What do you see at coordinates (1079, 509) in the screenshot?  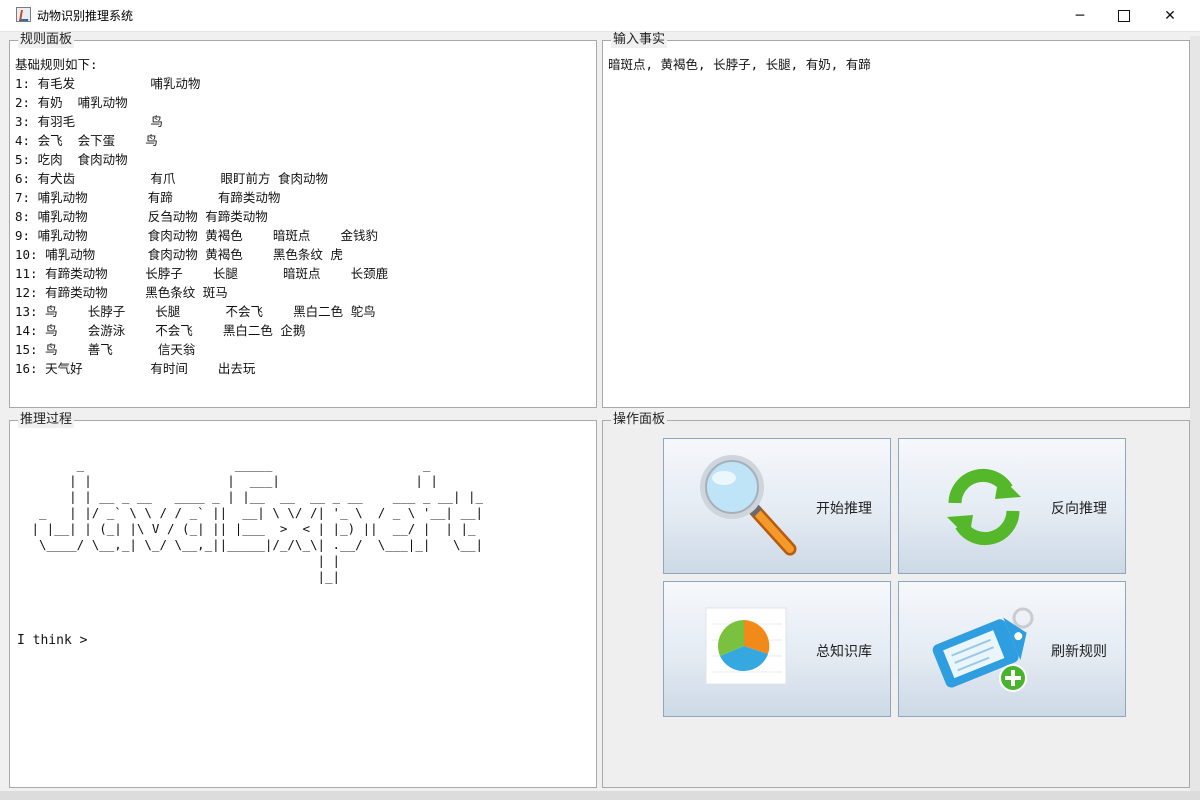 I see `reverse-inference-label: 反向推理` at bounding box center [1079, 509].